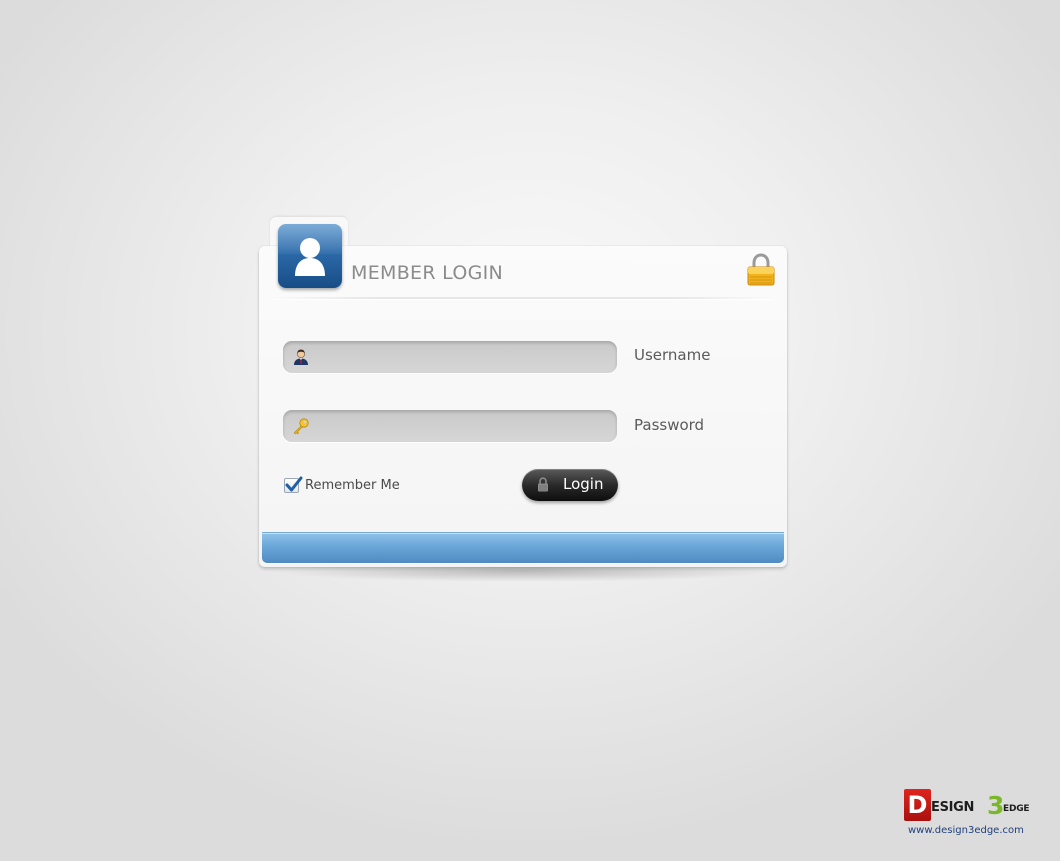  I want to click on password-input, so click(461, 426).